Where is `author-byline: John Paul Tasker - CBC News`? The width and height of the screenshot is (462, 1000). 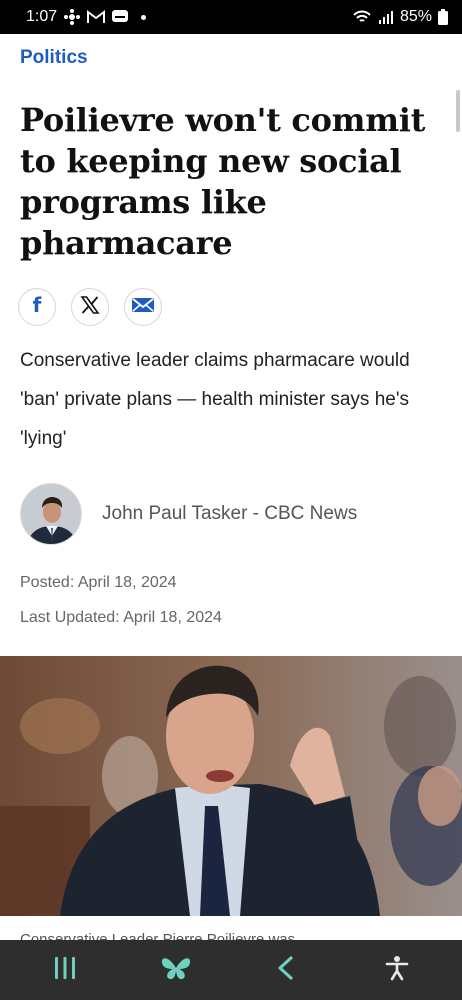 author-byline: John Paul Tasker - CBC News is located at coordinates (188, 514).